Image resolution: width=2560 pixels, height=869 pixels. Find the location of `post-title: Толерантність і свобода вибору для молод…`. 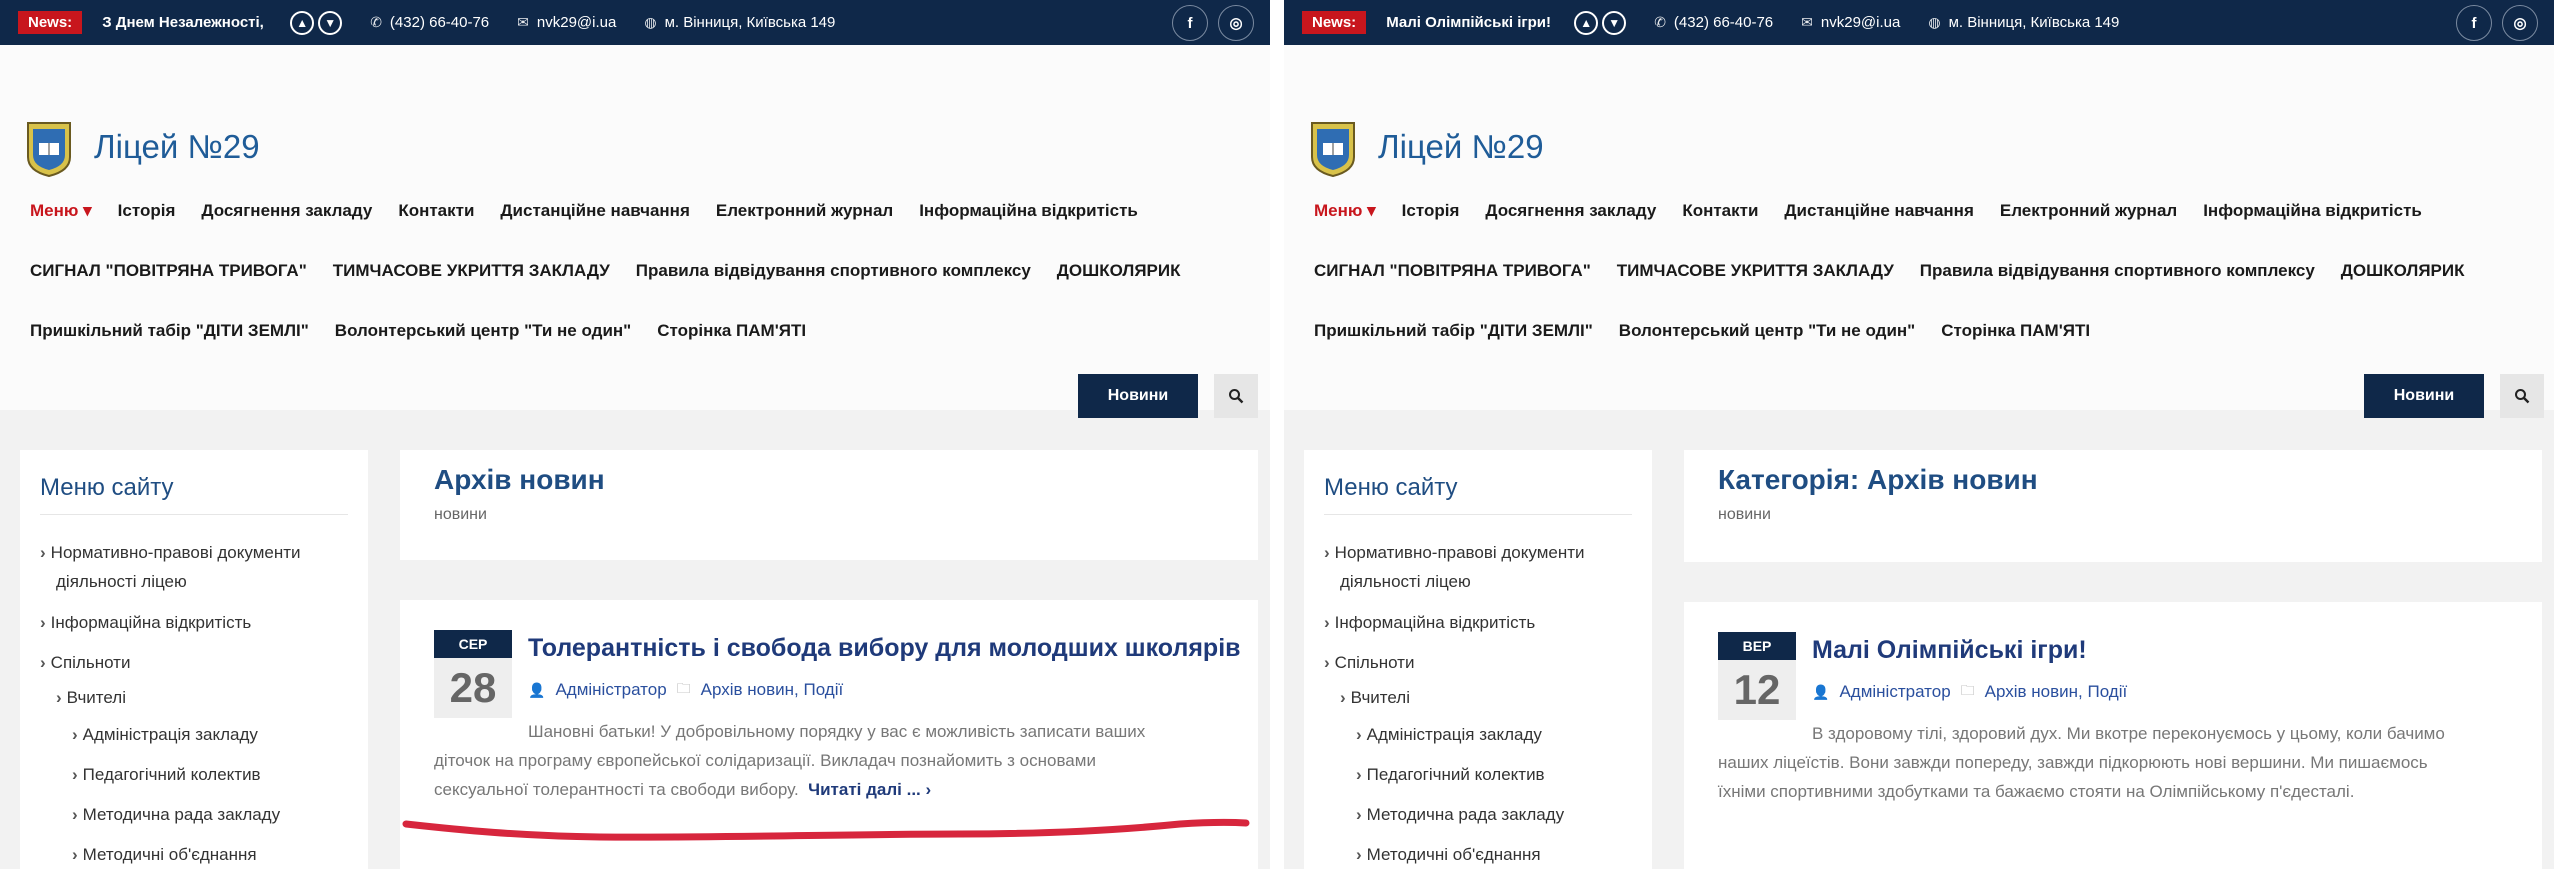

post-title: Толерантність і свобода вибору для молод… is located at coordinates (884, 648).